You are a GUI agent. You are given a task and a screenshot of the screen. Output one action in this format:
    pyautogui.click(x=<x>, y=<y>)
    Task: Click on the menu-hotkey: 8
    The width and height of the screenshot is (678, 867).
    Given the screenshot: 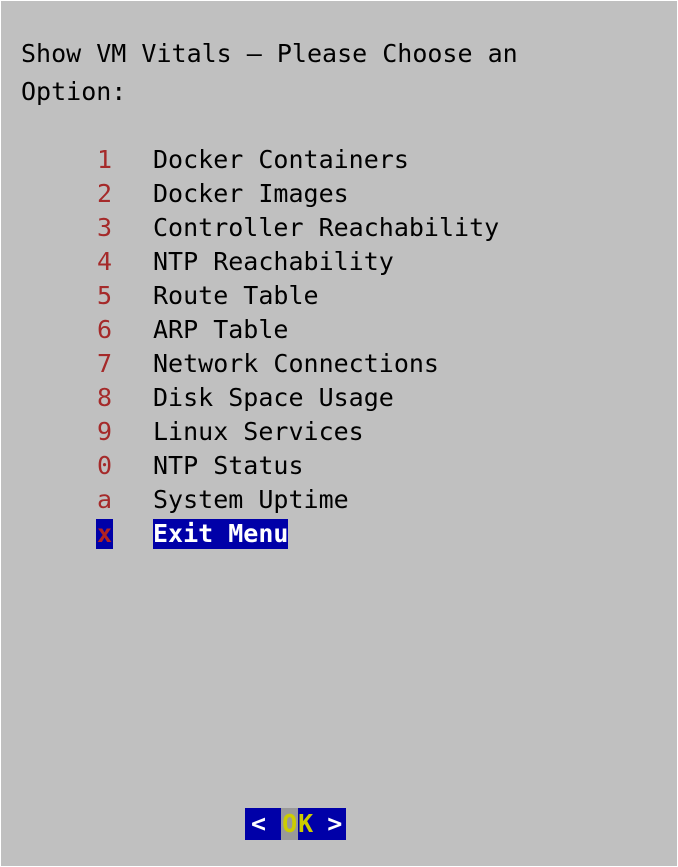 What is the action you would take?
    pyautogui.click(x=105, y=397)
    